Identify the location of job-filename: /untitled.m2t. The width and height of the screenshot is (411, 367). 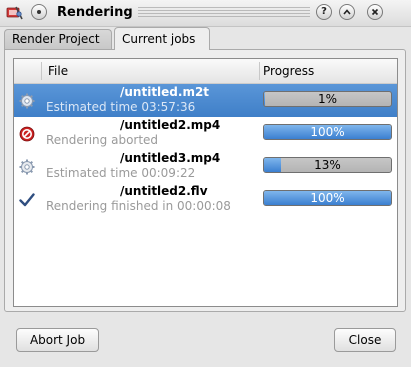
(165, 92).